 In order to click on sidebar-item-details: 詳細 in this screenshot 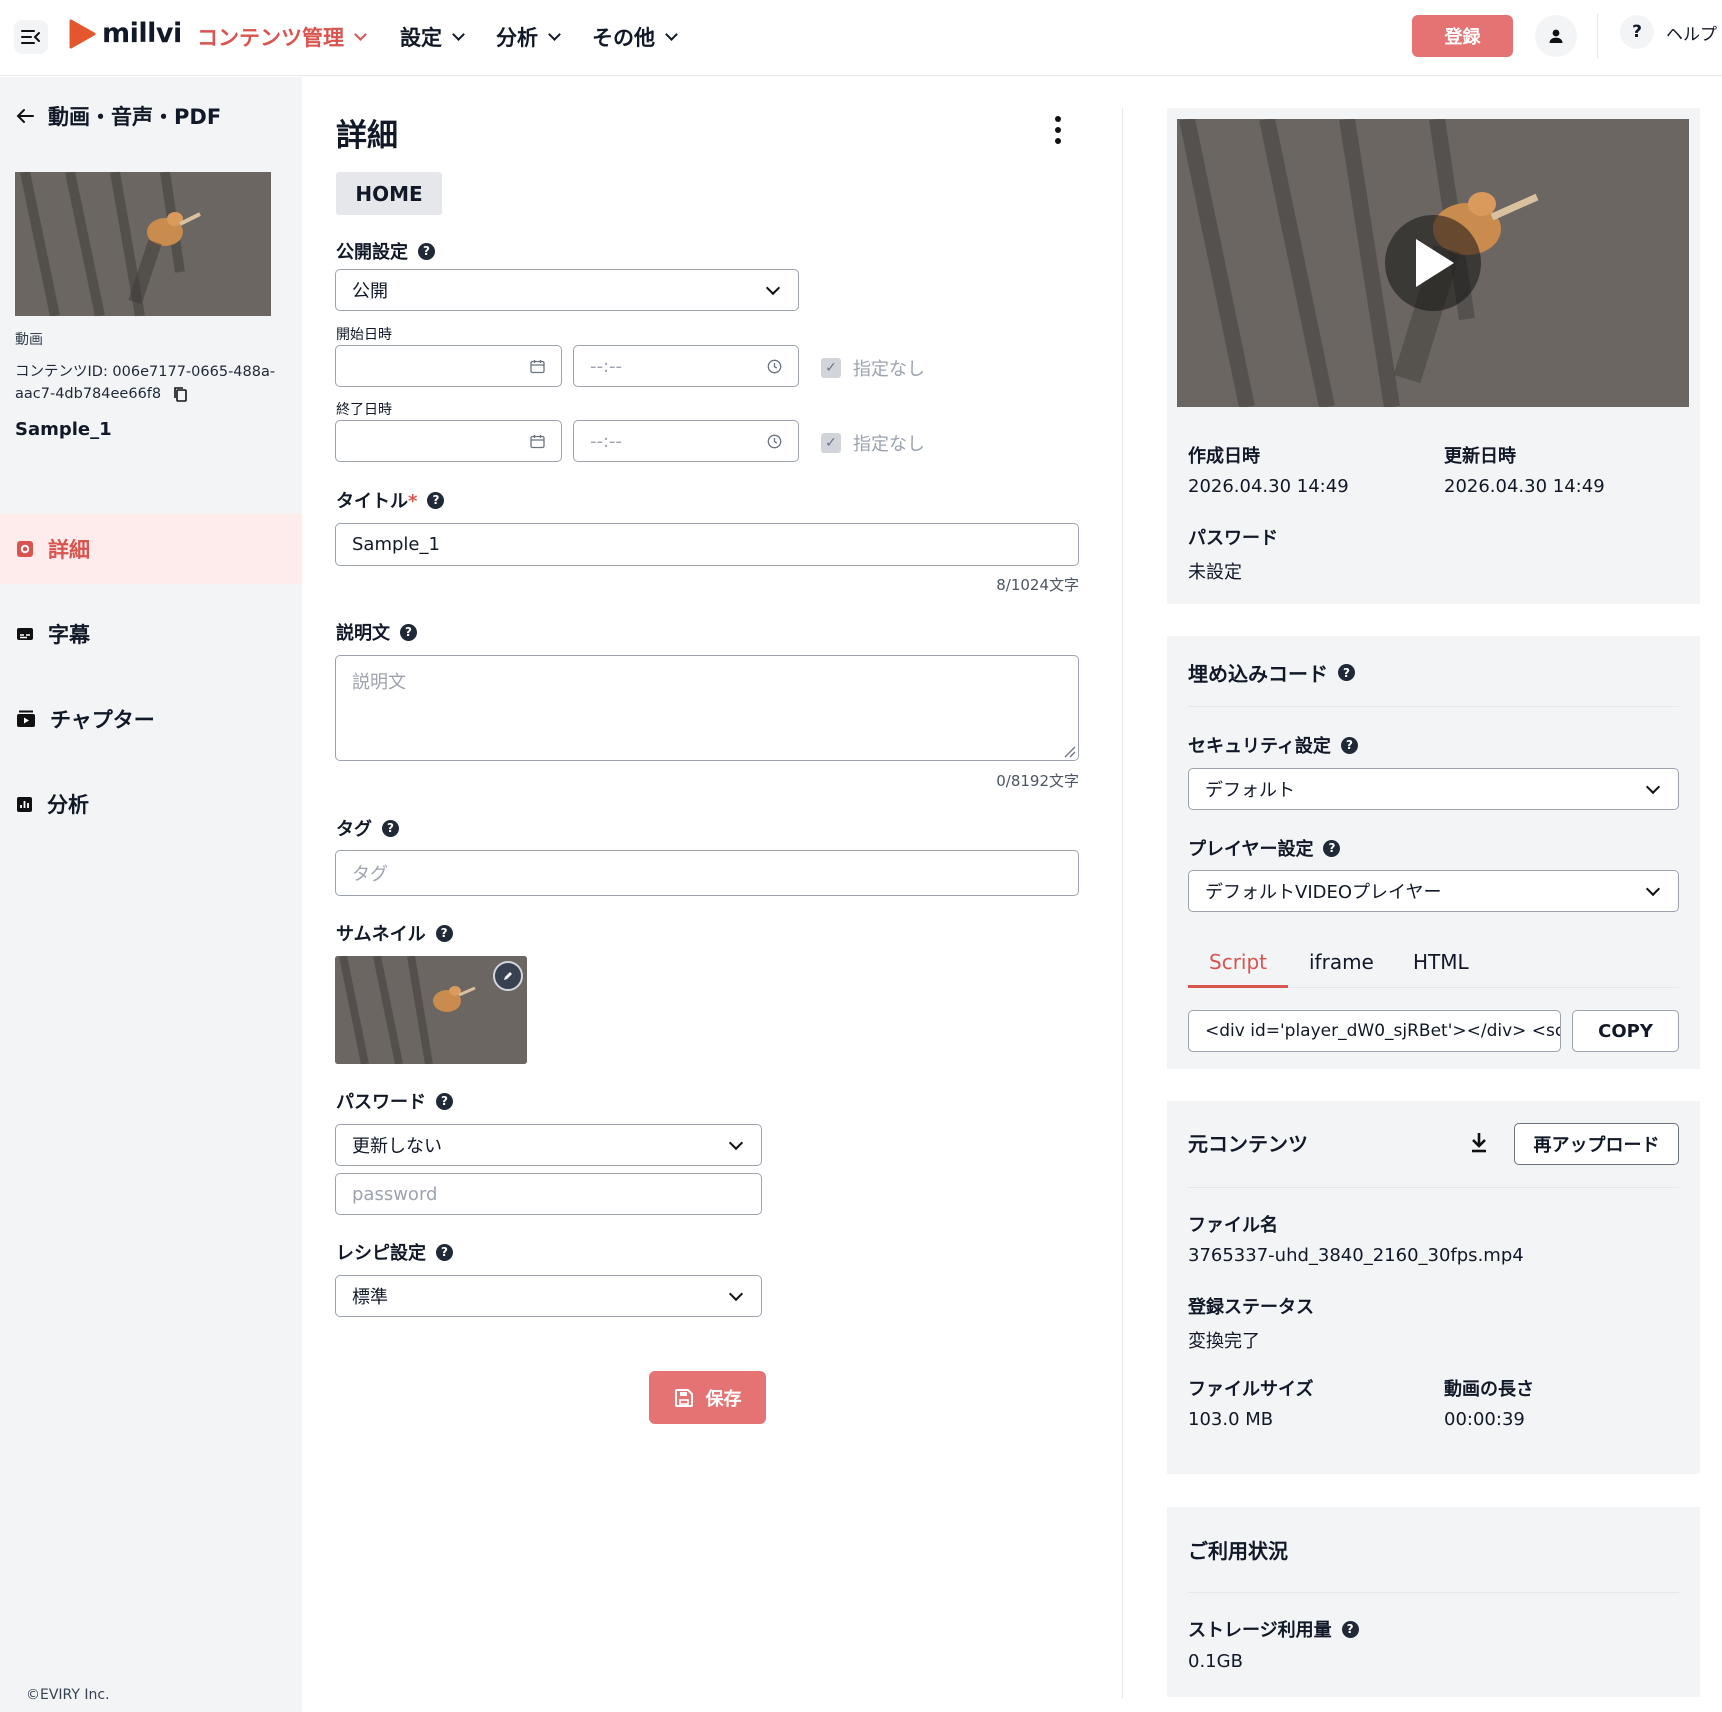, I will do `click(151, 549)`.